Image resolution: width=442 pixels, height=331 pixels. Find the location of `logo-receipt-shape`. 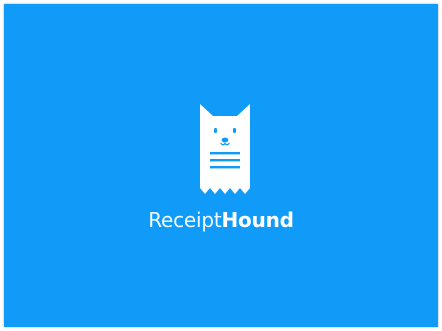

logo-receipt-shape is located at coordinates (225, 149).